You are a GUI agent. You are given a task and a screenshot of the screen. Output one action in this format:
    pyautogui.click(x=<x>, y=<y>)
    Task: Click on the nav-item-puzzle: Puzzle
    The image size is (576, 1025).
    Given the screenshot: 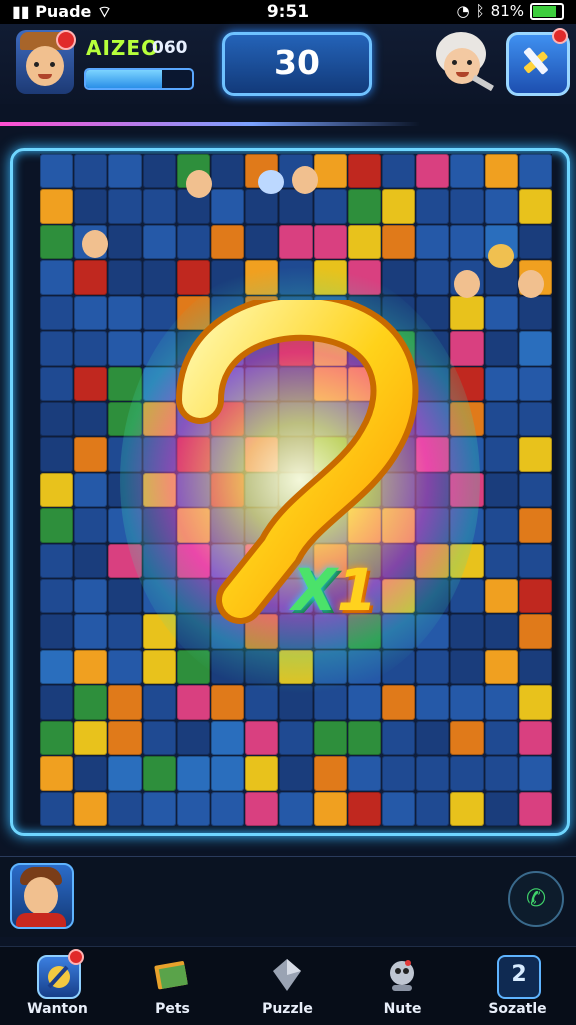 What is the action you would take?
    pyautogui.click(x=287, y=986)
    